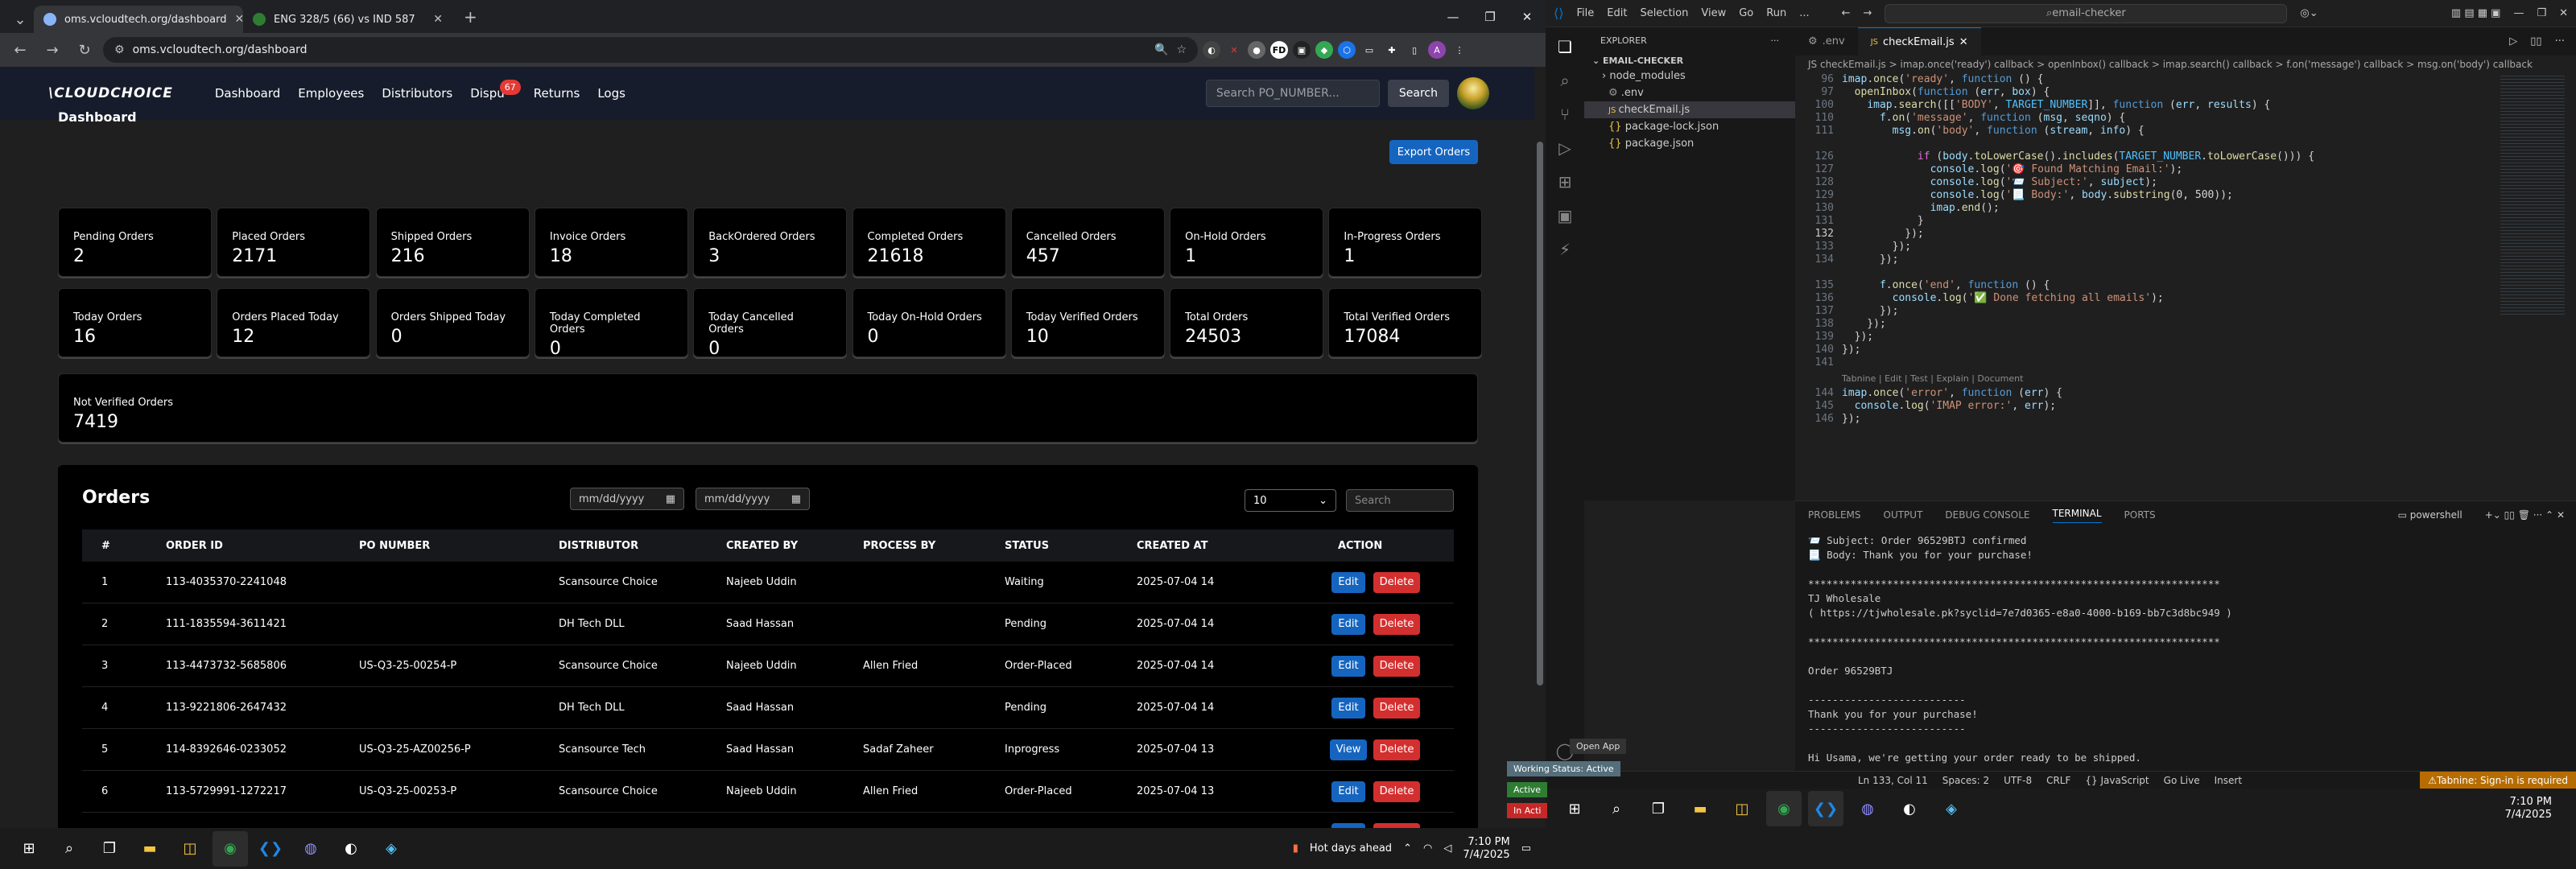 This screenshot has height=869, width=2576. What do you see at coordinates (598, 546) in the screenshot?
I see `column-header: DISTRIBUTOR` at bounding box center [598, 546].